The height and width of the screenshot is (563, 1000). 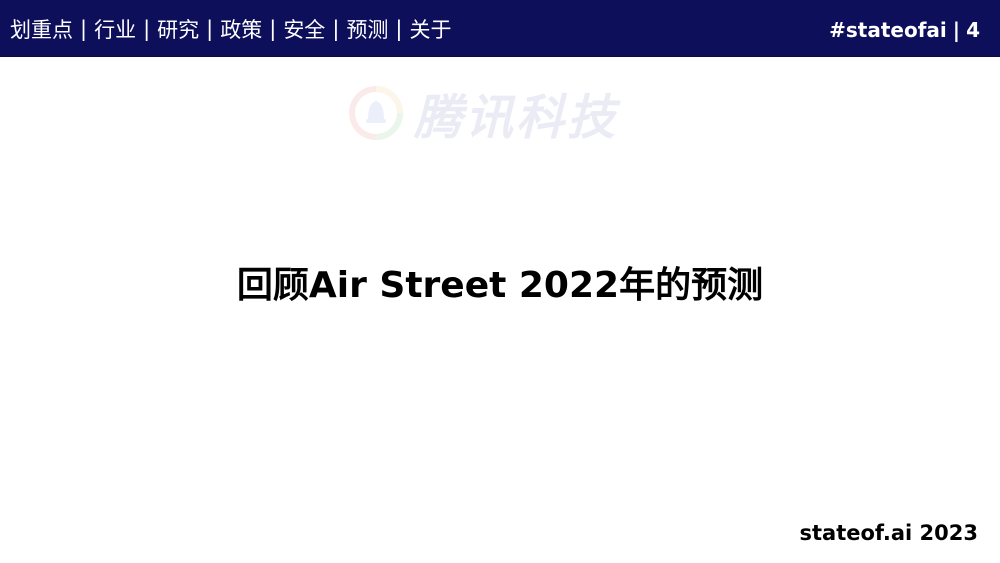 What do you see at coordinates (178, 29) in the screenshot?
I see `nav-item-research: 研究` at bounding box center [178, 29].